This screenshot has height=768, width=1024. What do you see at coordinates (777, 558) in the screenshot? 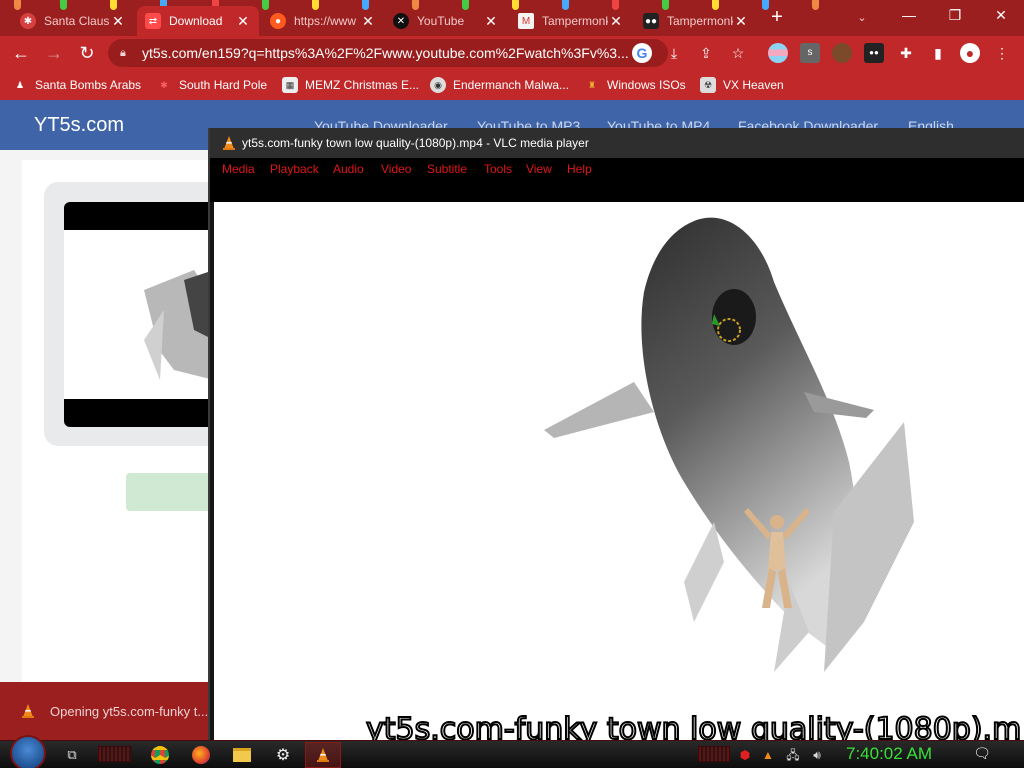
I see `dancing-figure-overlay` at bounding box center [777, 558].